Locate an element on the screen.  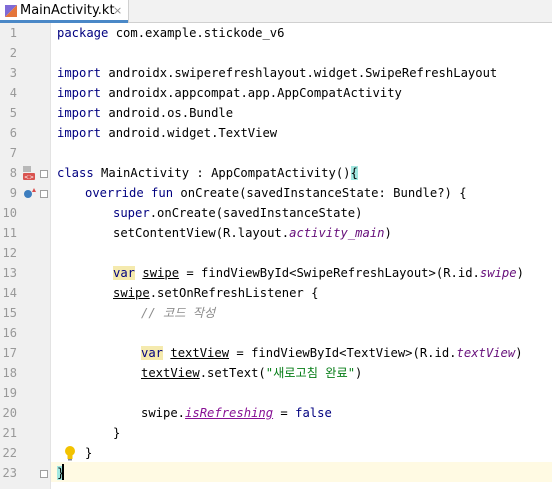
line-number: 10 is located at coordinates (9, 213).